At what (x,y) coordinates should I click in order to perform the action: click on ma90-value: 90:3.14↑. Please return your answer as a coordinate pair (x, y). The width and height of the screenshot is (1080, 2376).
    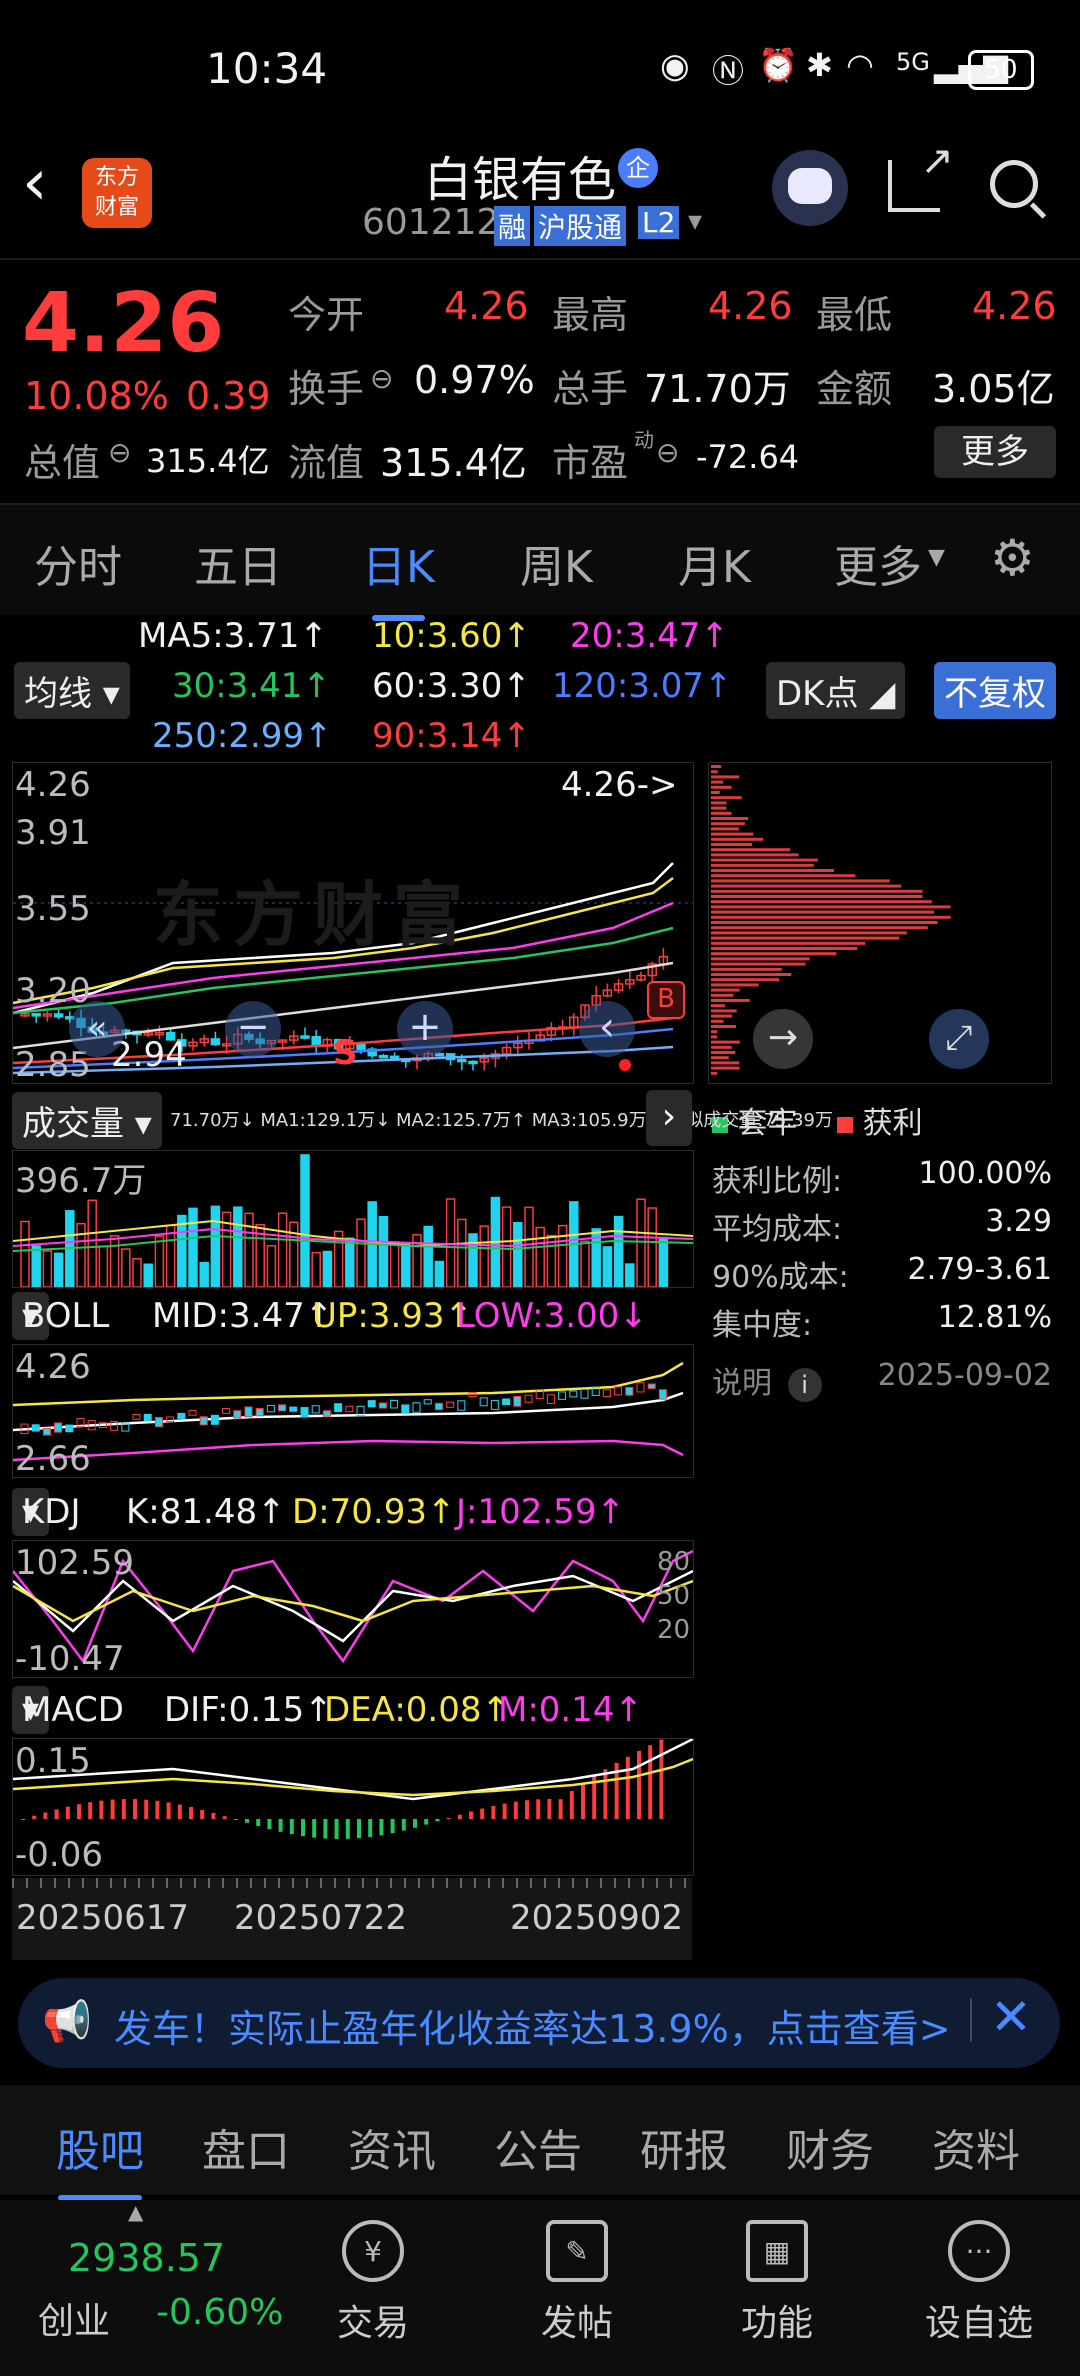
    Looking at the image, I should click on (451, 736).